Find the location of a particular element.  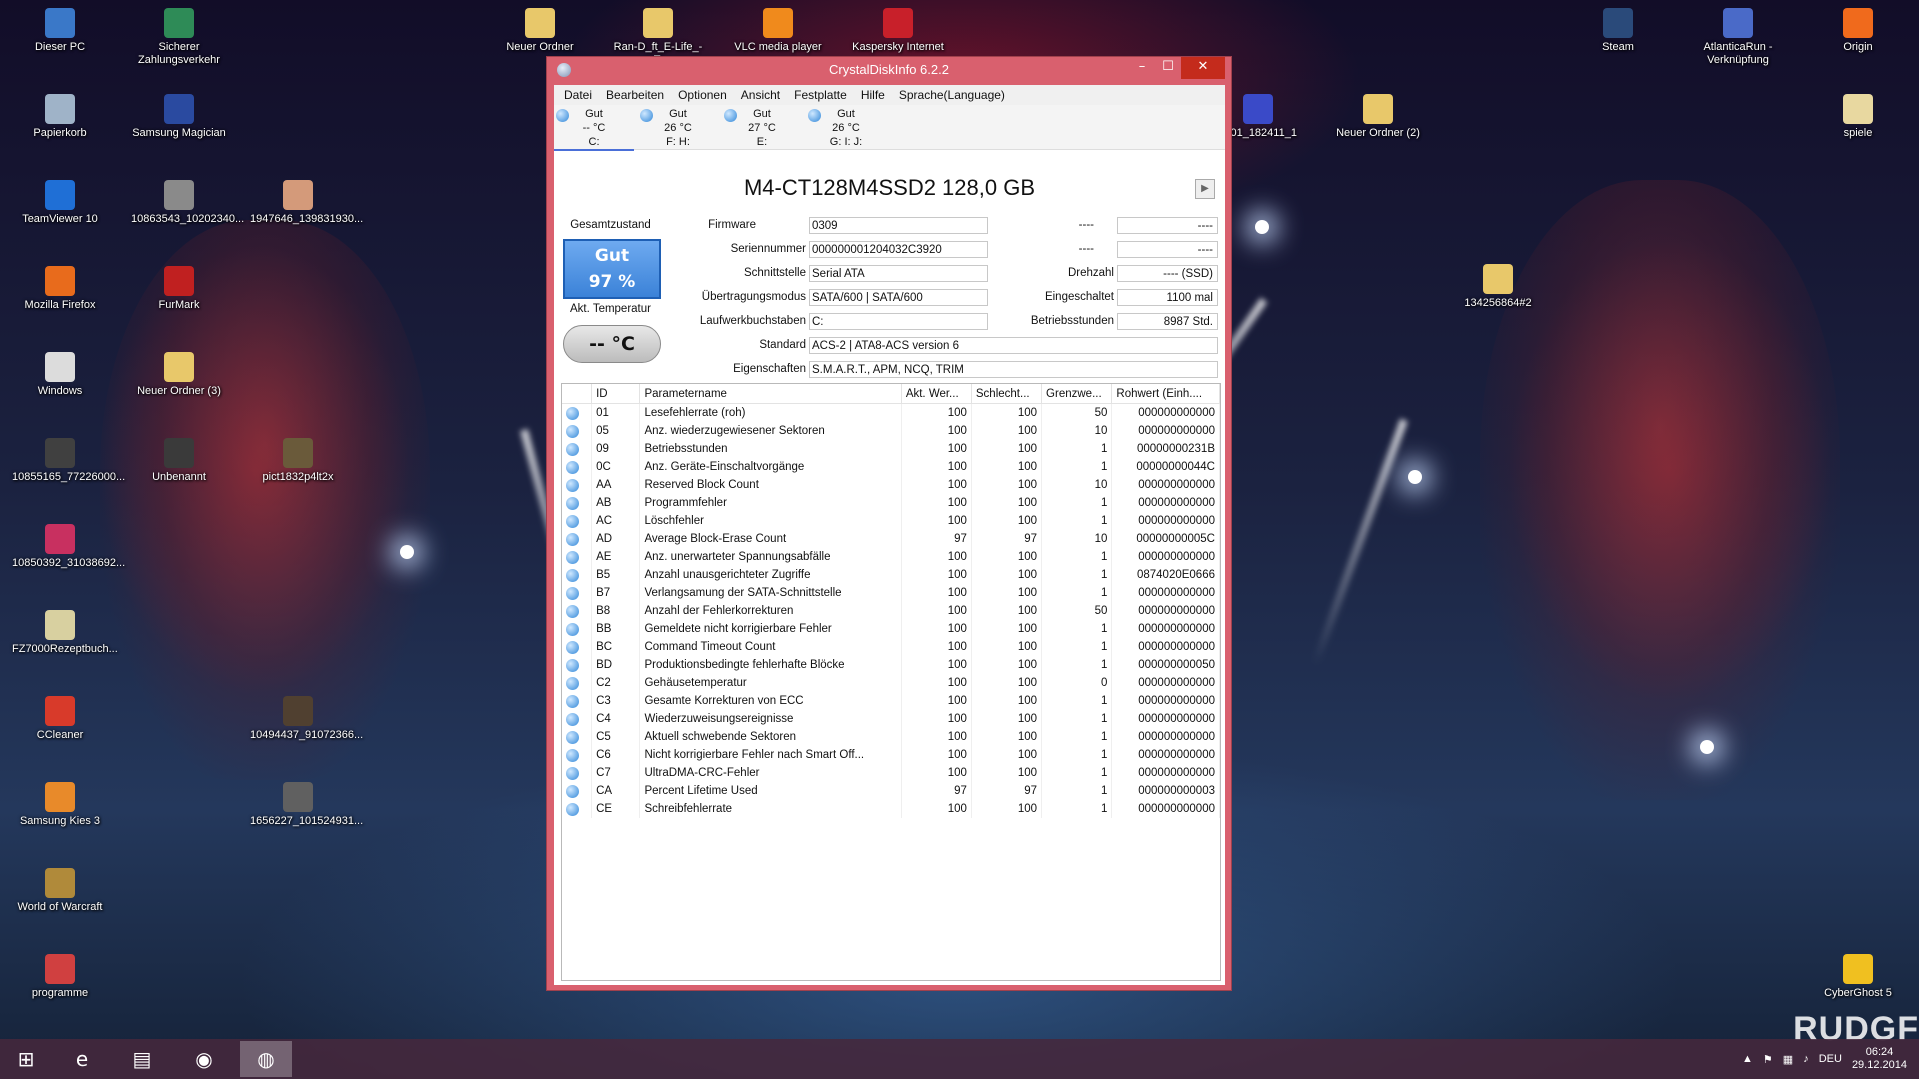

tray-chevron-icon: ▲ is located at coordinates (1747, 1059).